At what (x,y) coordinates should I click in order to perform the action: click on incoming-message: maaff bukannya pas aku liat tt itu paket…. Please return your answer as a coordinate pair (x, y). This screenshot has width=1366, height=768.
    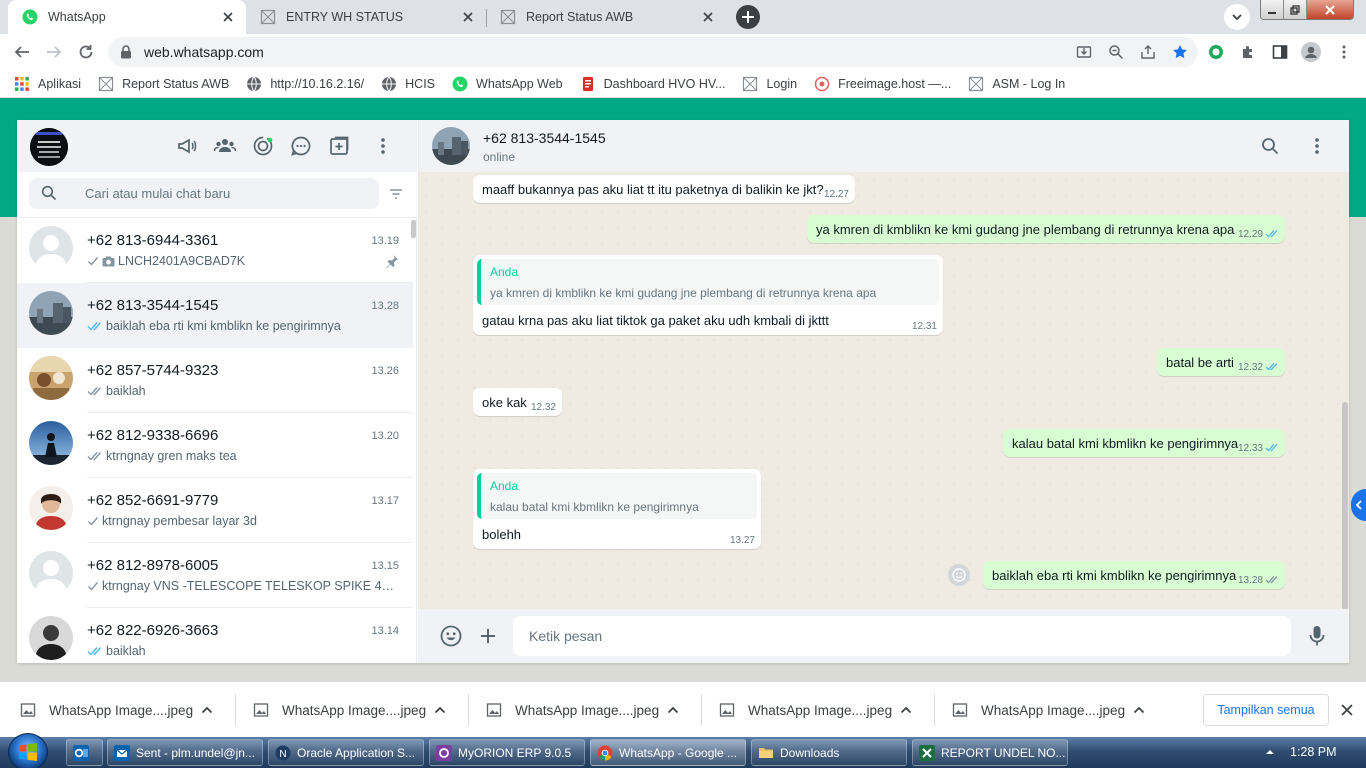
    Looking at the image, I should click on (664, 189).